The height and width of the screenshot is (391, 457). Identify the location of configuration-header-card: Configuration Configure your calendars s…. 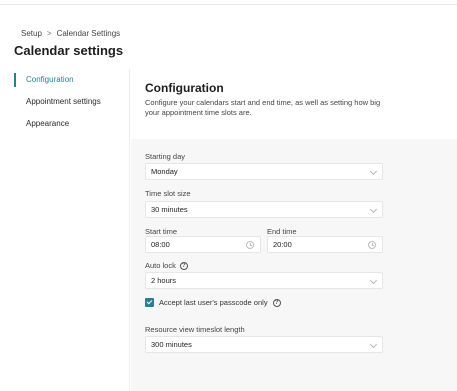
(294, 104).